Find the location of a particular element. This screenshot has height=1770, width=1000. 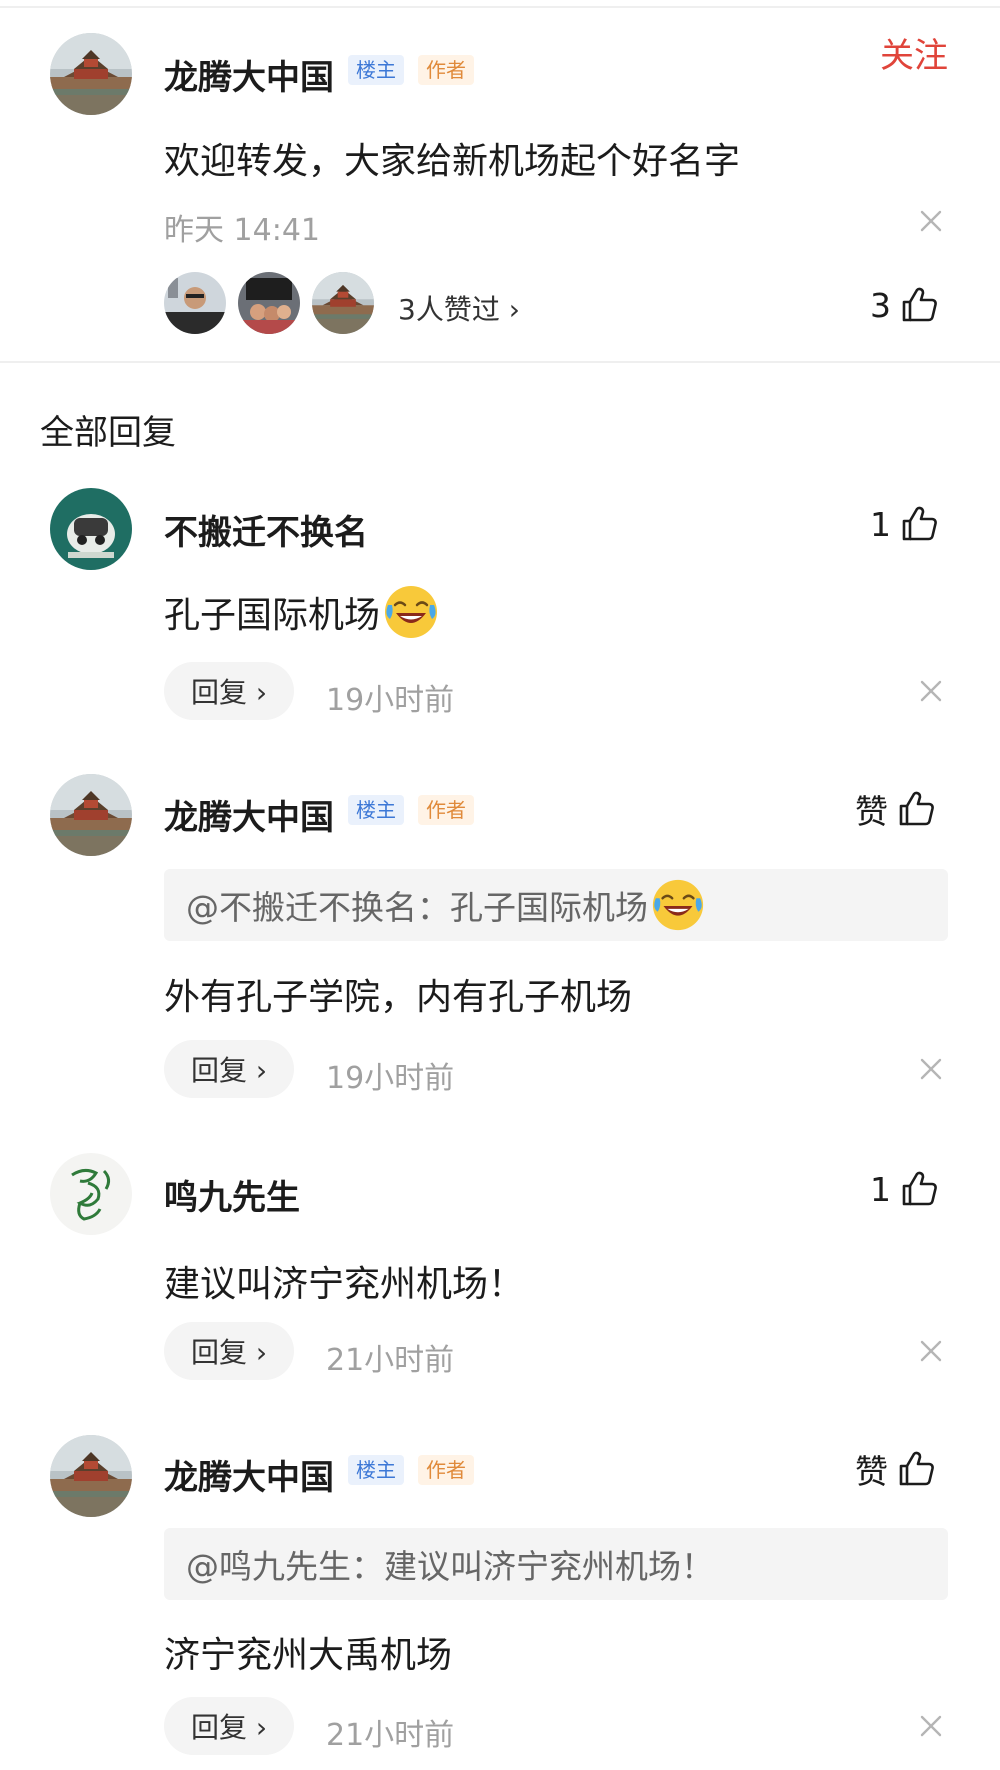

quoted-reply: @不搬迁不换名：孔子国际机场 is located at coordinates (556, 905).